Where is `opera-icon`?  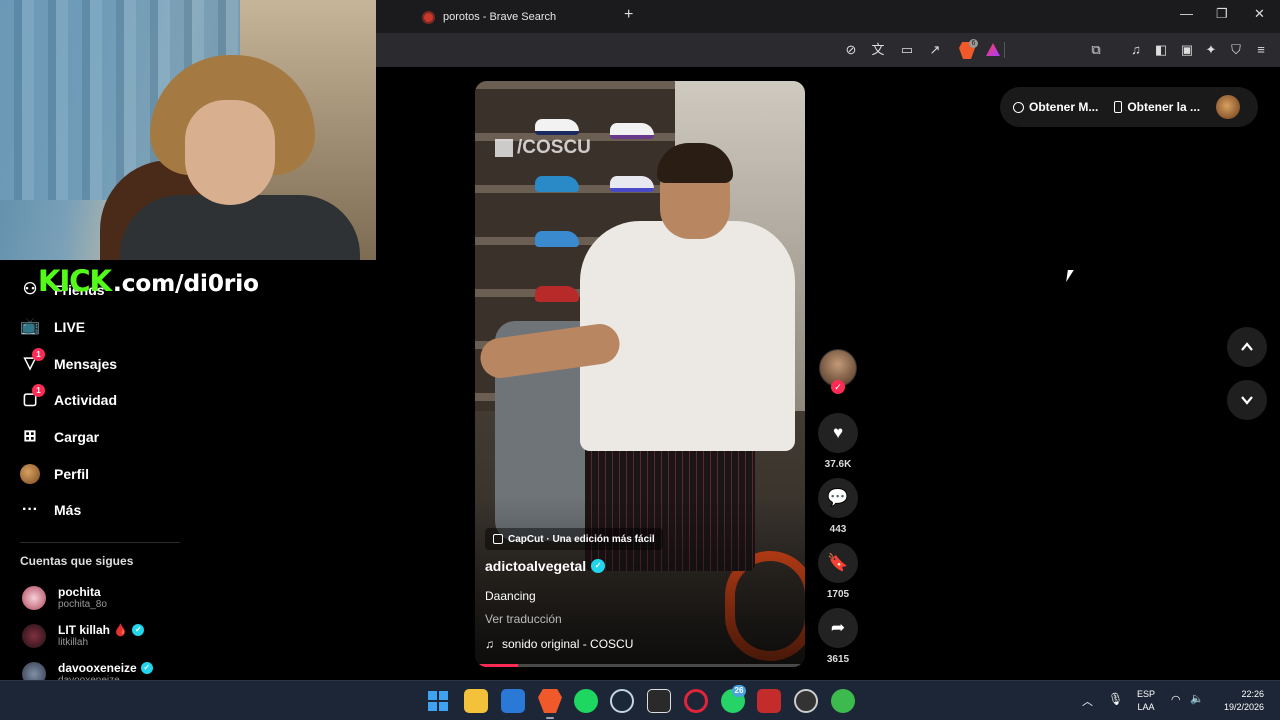
opera-icon is located at coordinates (696, 701).